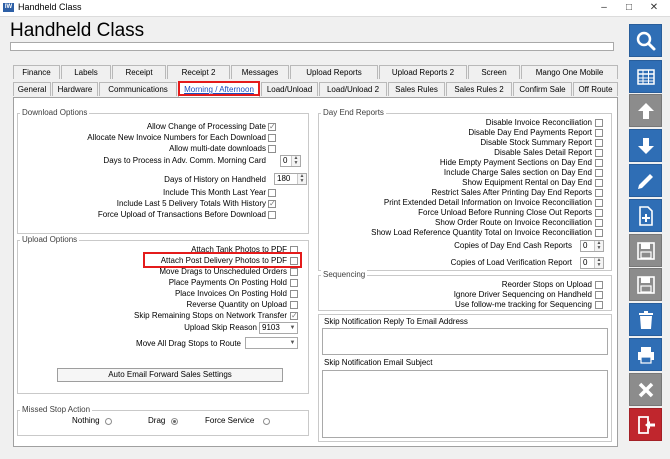 Image resolution: width=670 pixels, height=459 pixels. Describe the element at coordinates (217, 148) in the screenshot. I see `allow-multi-date-label: Allow multi-date downloads` at that location.